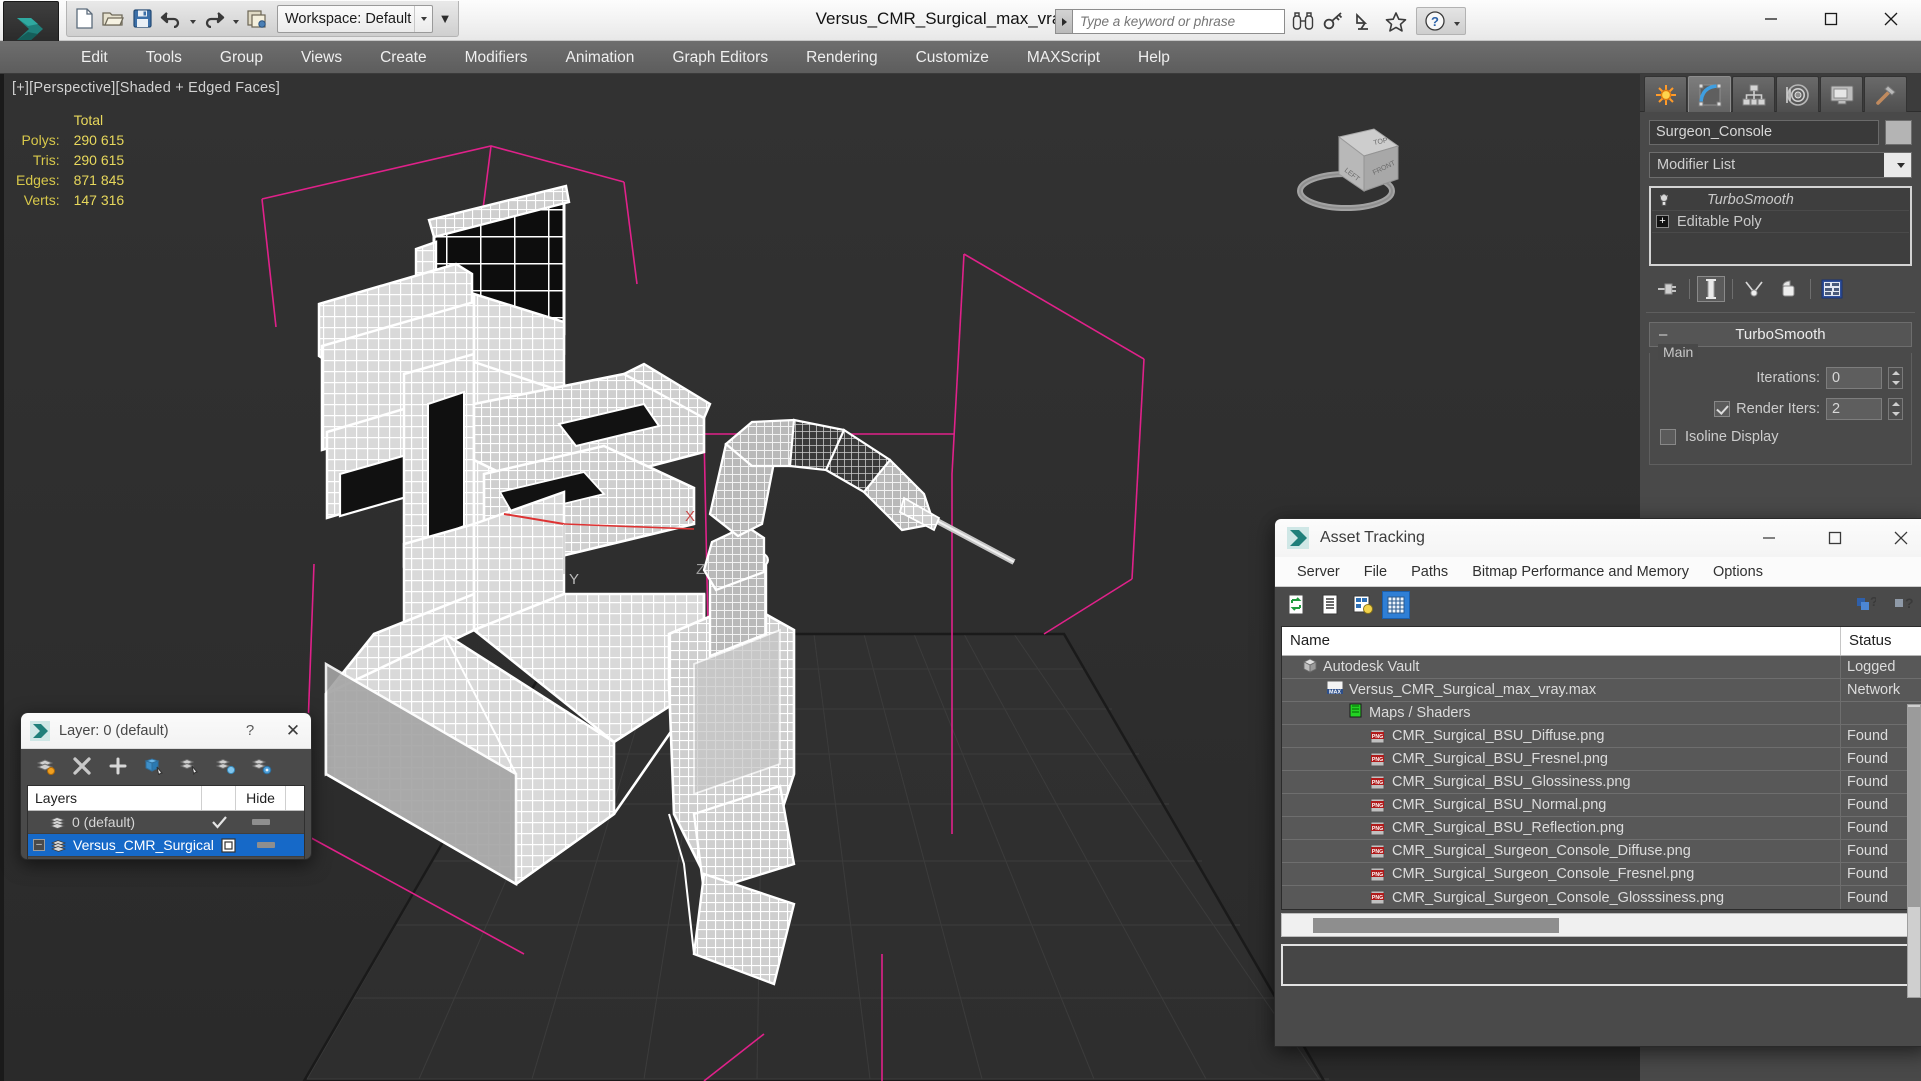  What do you see at coordinates (1395, 21) in the screenshot?
I see `star-icon` at bounding box center [1395, 21].